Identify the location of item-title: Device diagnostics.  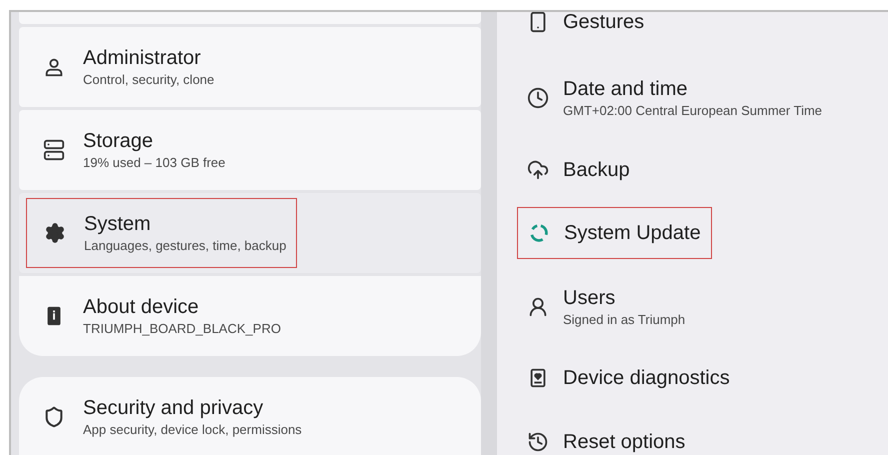
(646, 378).